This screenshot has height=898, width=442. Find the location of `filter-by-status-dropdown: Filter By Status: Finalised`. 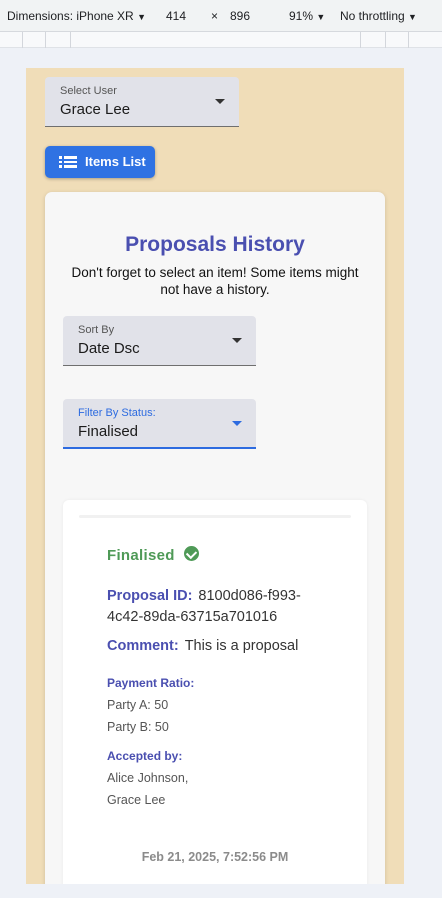

filter-by-status-dropdown: Filter By Status: Finalised is located at coordinates (159, 424).